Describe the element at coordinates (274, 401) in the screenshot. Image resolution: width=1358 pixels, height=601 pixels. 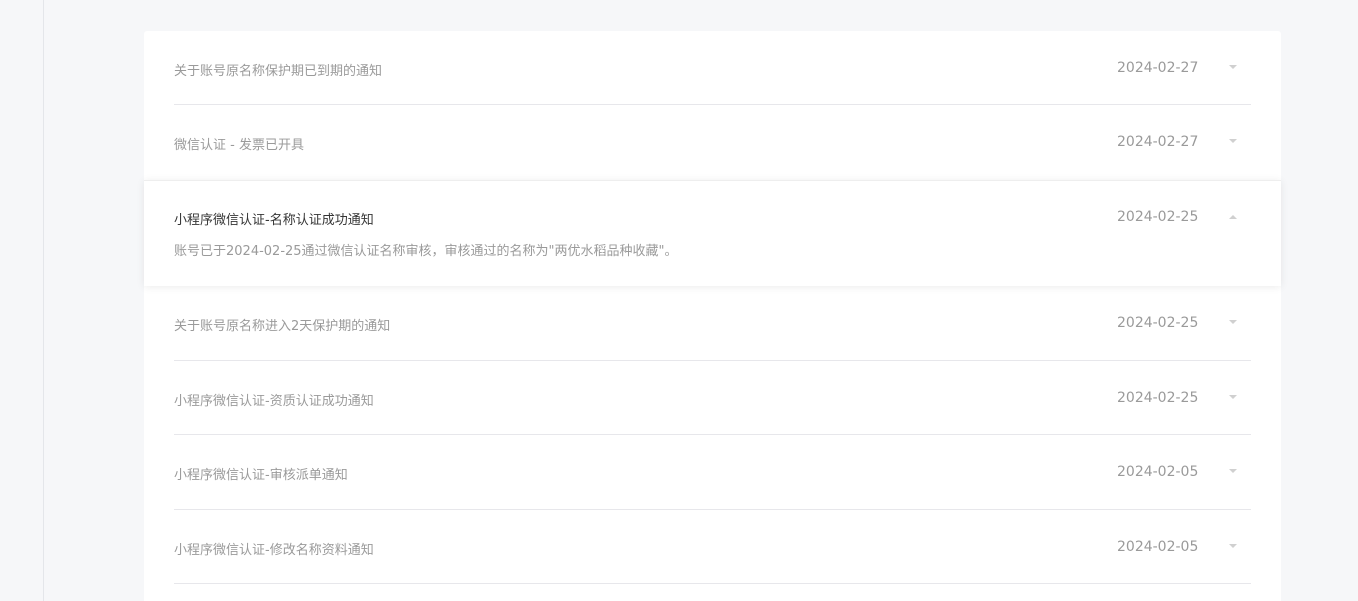
I see `notification-title: 小程序微信认证-资质认证成功通知` at that location.